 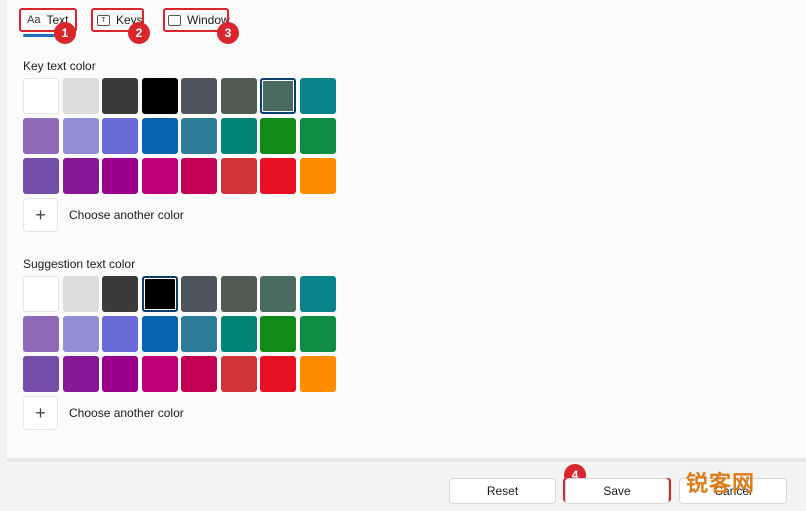 What do you see at coordinates (502, 491) in the screenshot?
I see `reset-button: Reset` at bounding box center [502, 491].